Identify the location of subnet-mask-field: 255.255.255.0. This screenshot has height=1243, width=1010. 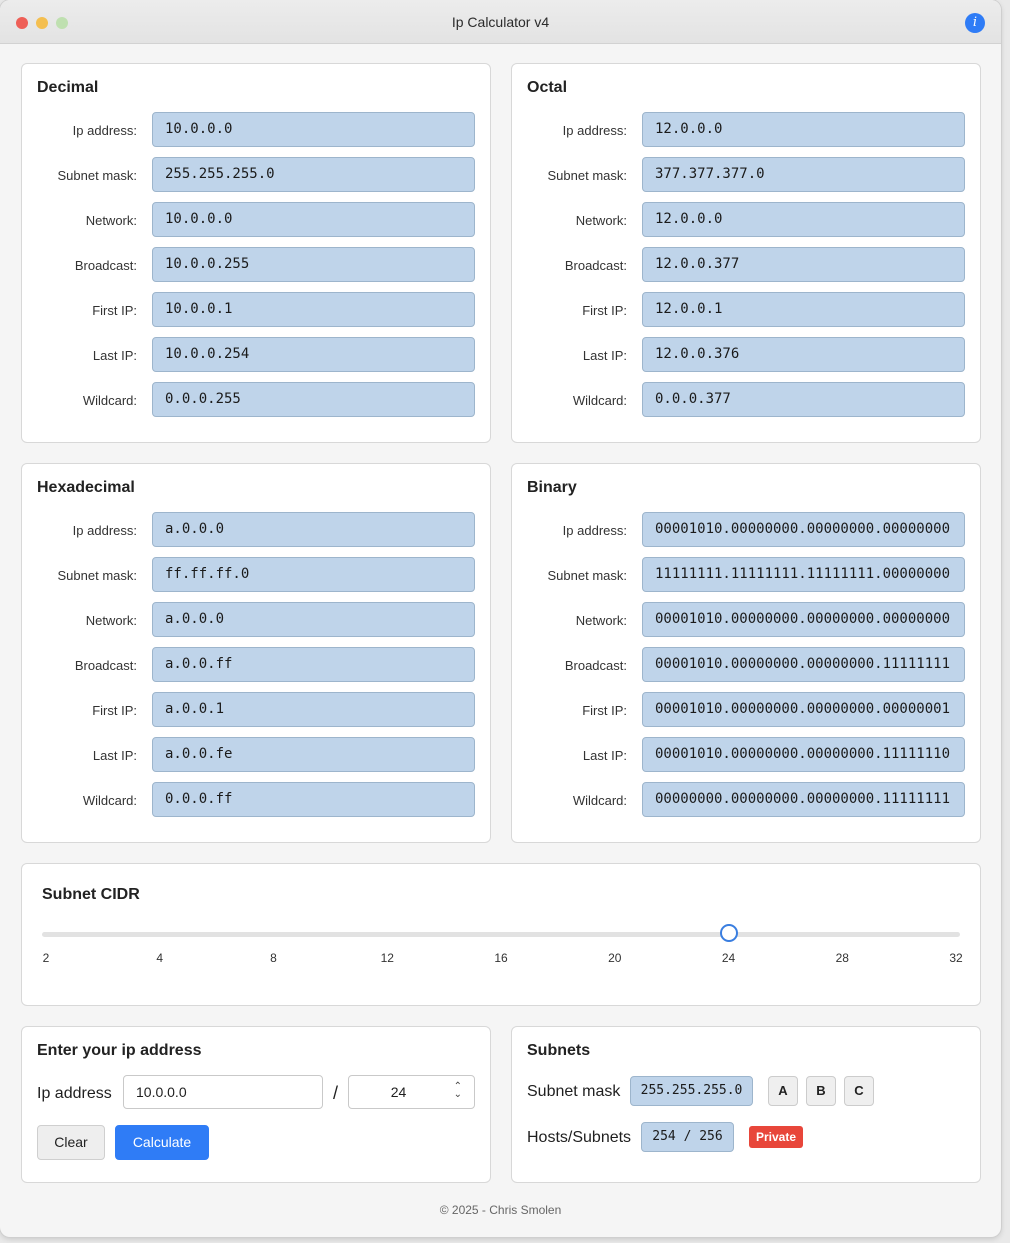
(313, 174).